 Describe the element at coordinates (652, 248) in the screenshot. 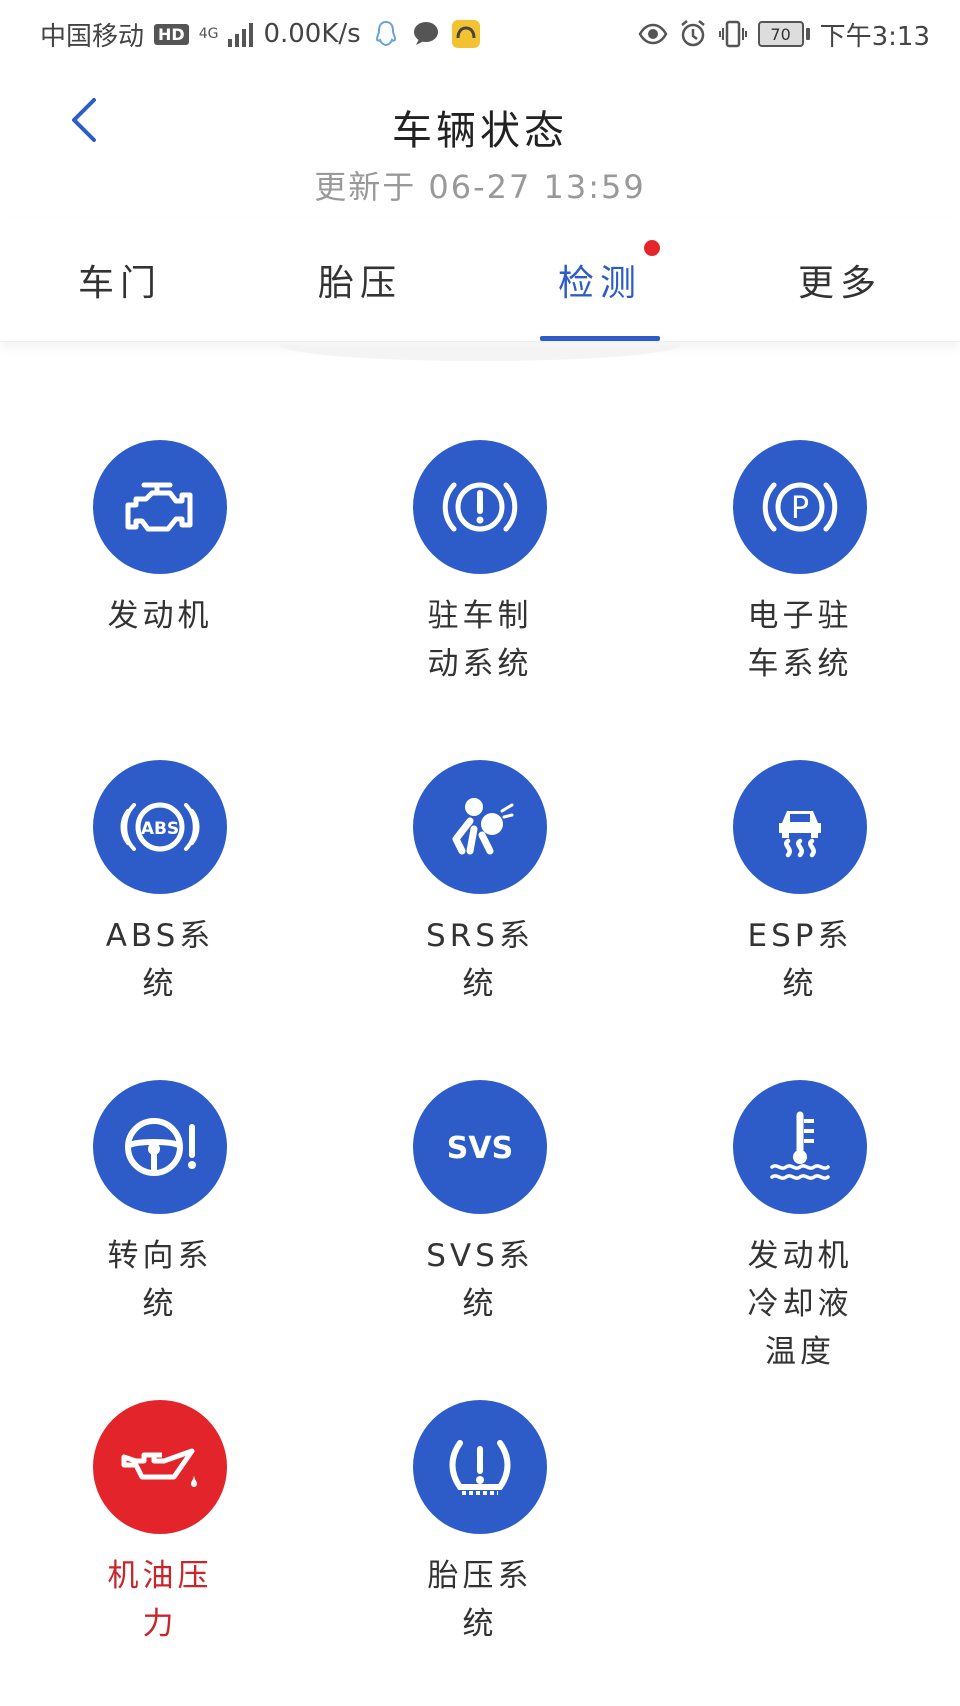

I see `notification-dot` at that location.